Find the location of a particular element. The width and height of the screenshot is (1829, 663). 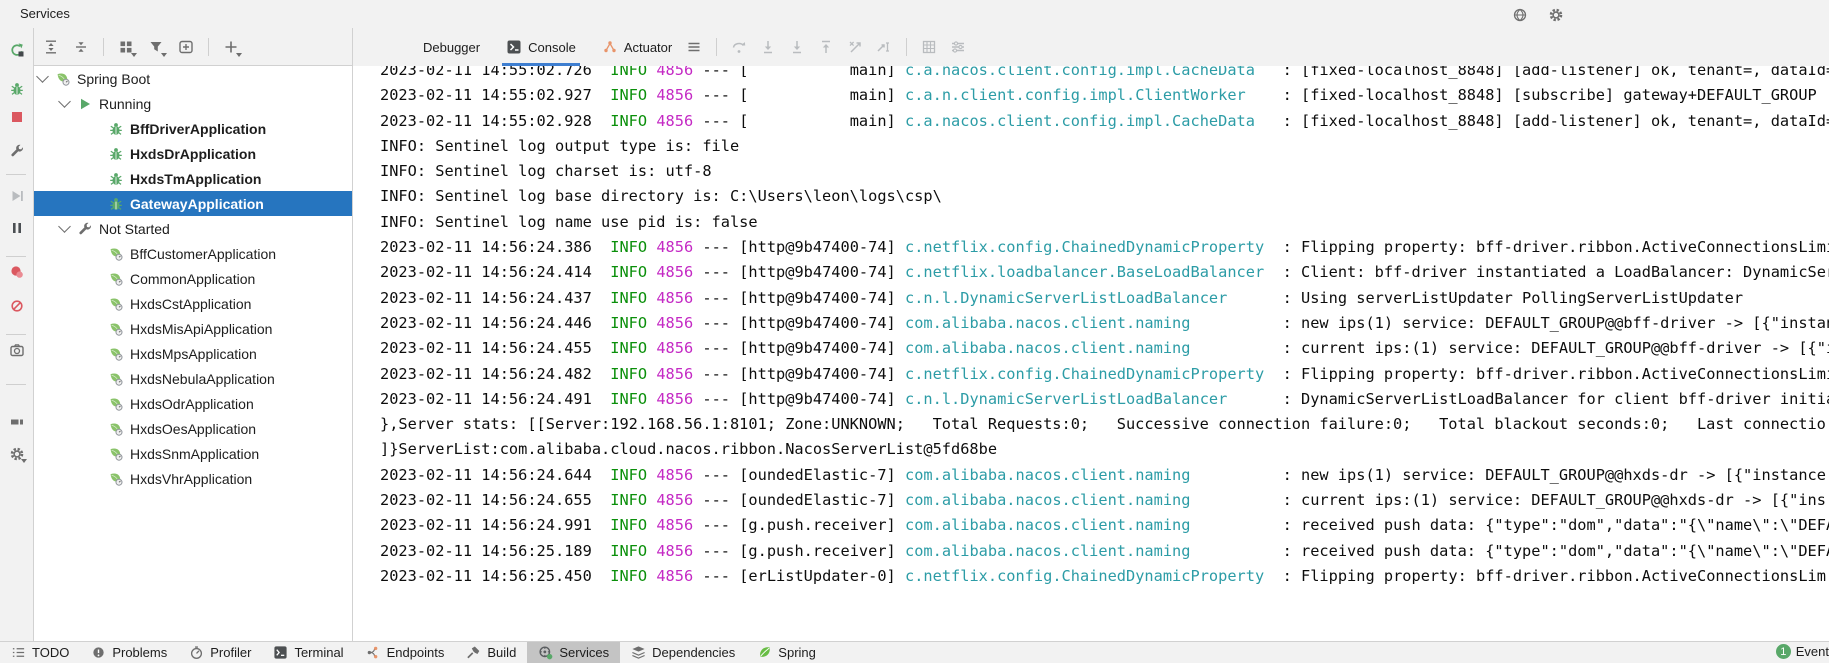

layout-settings-button is located at coordinates (958, 47).